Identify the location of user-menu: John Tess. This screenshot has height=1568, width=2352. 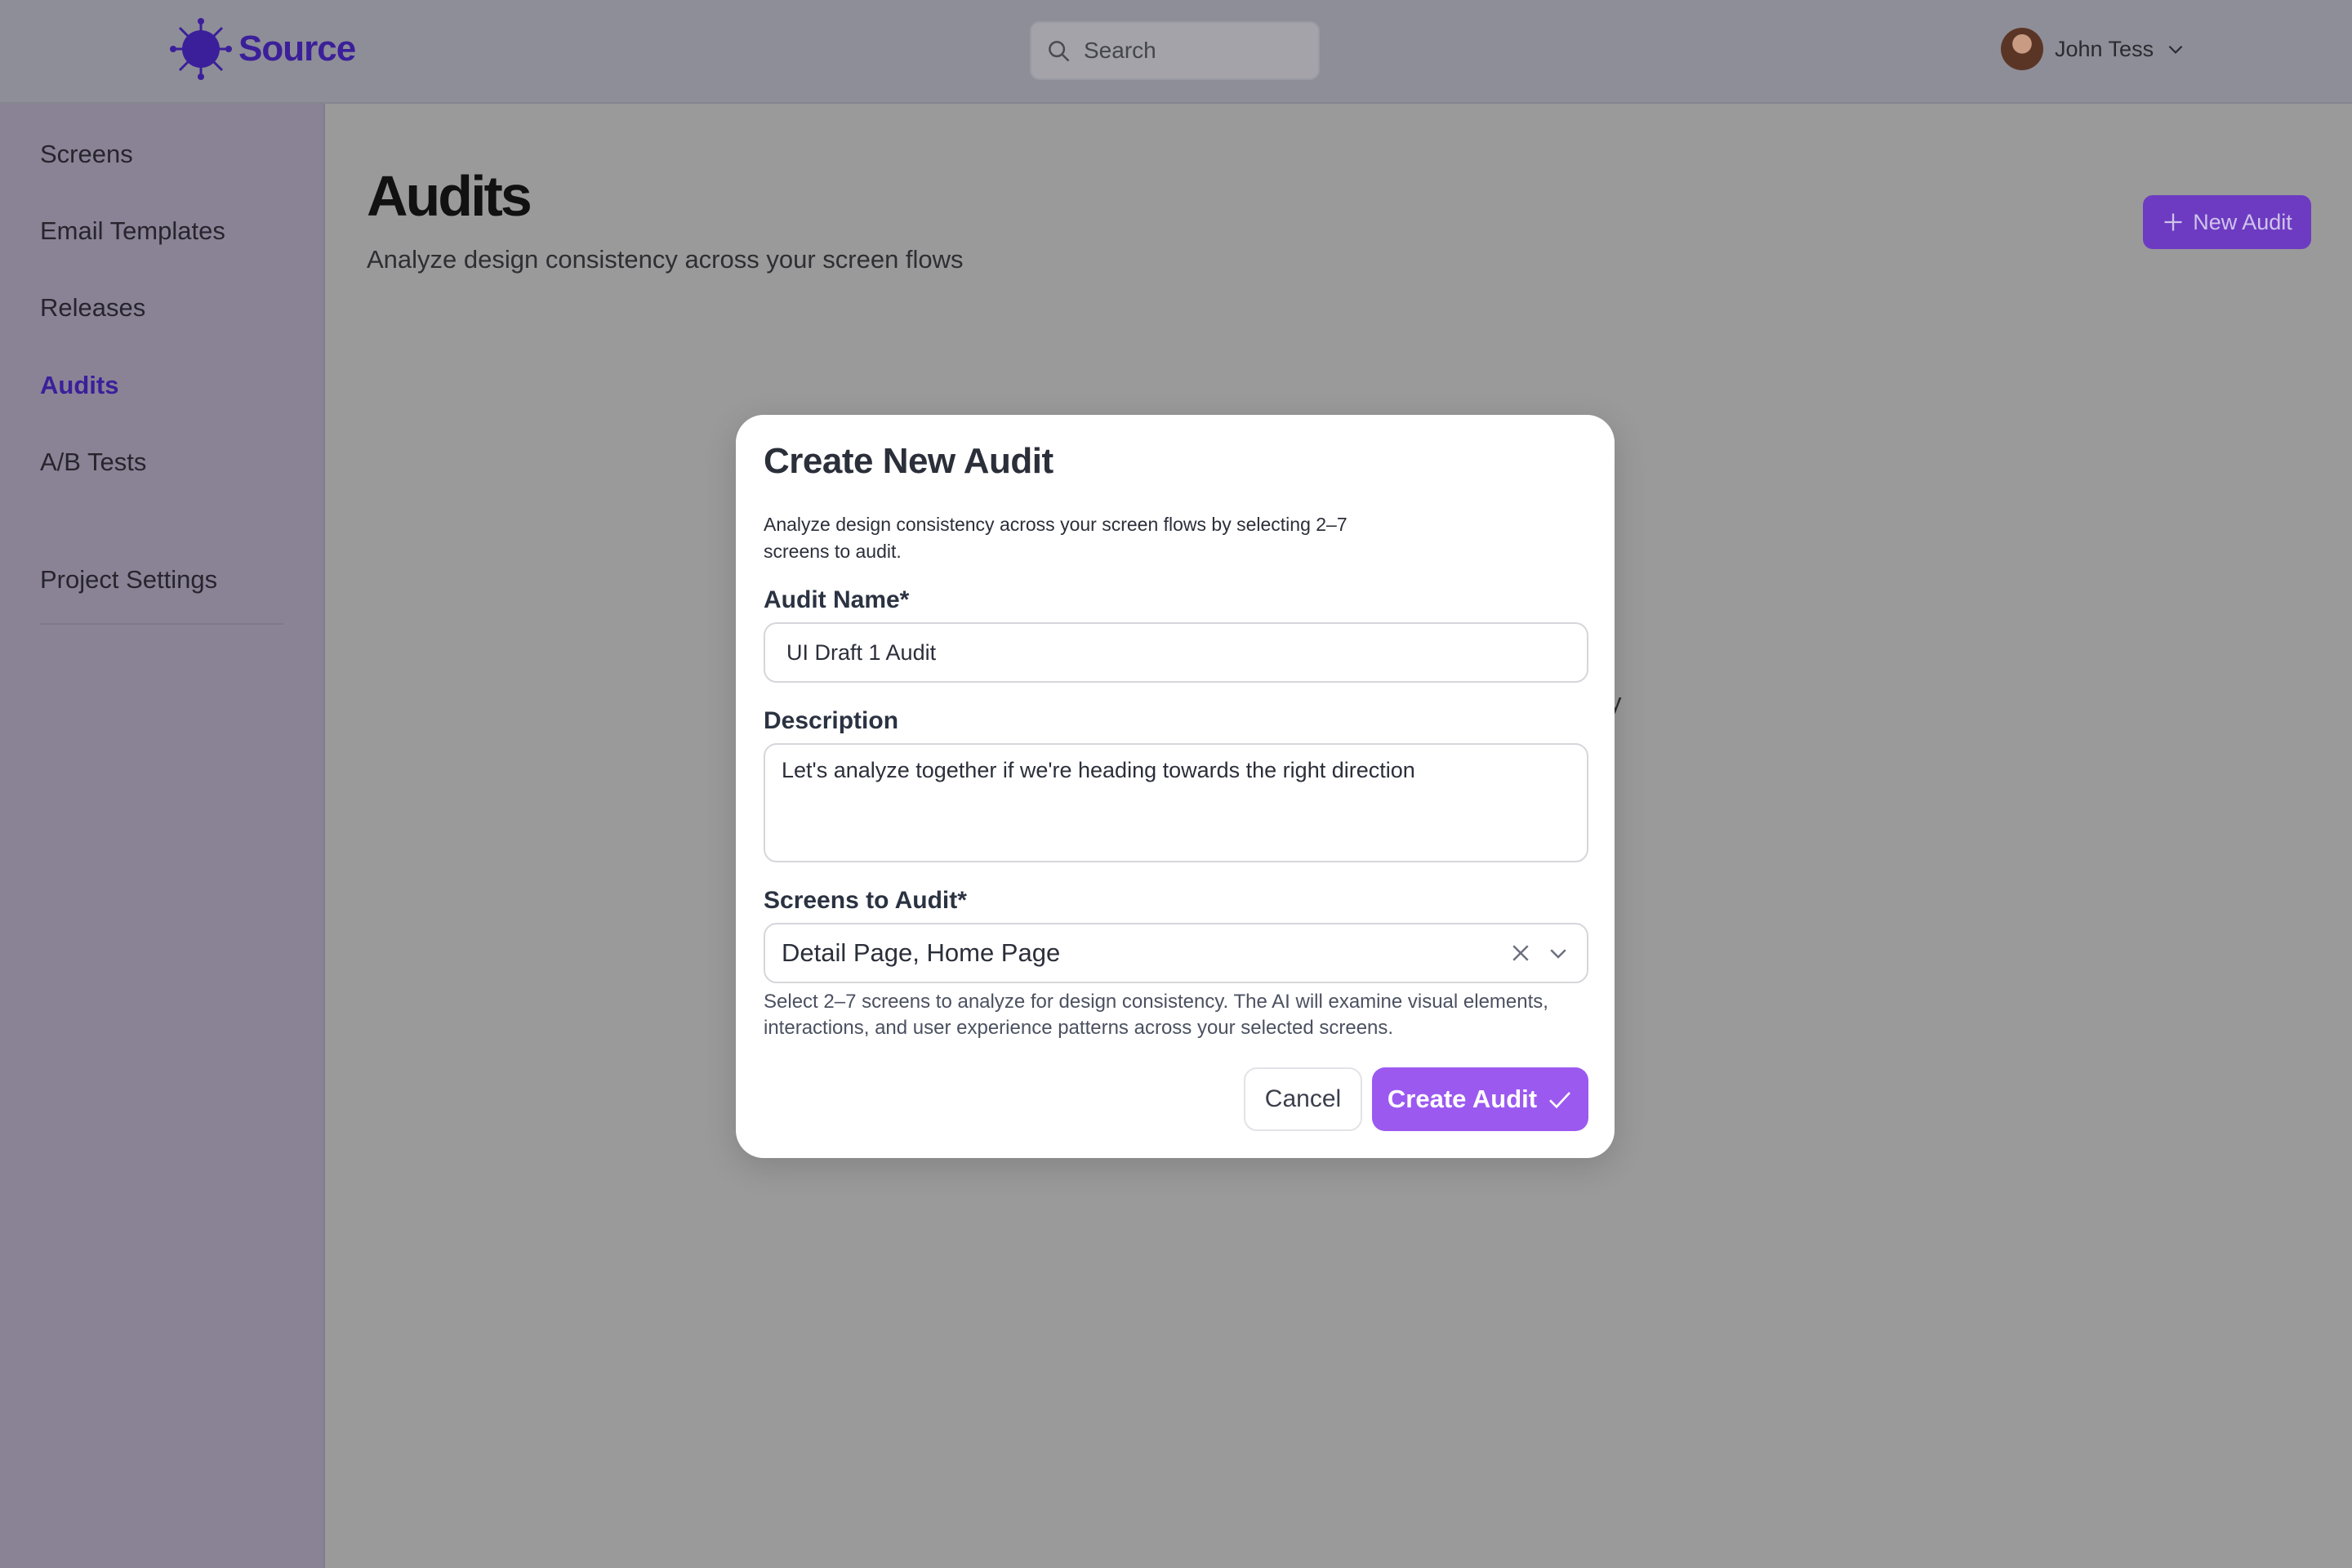
(2093, 49).